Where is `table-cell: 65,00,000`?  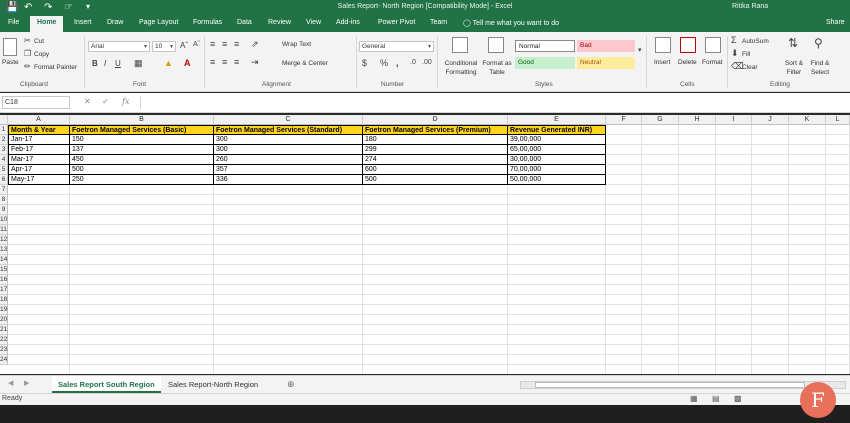 table-cell: 65,00,000 is located at coordinates (557, 150).